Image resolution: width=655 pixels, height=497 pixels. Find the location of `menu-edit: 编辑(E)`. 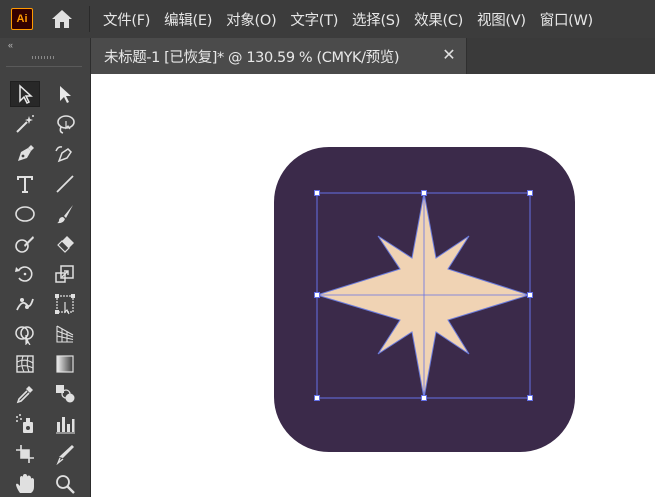

menu-edit: 编辑(E) is located at coordinates (188, 19).